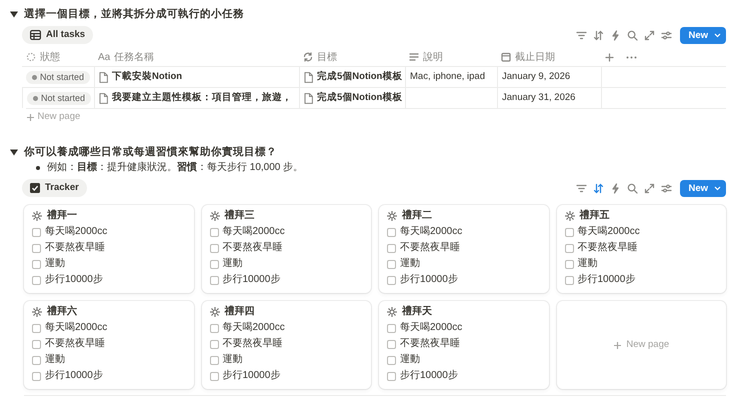  I want to click on table-cell-text: January 9, 2026, so click(536, 77).